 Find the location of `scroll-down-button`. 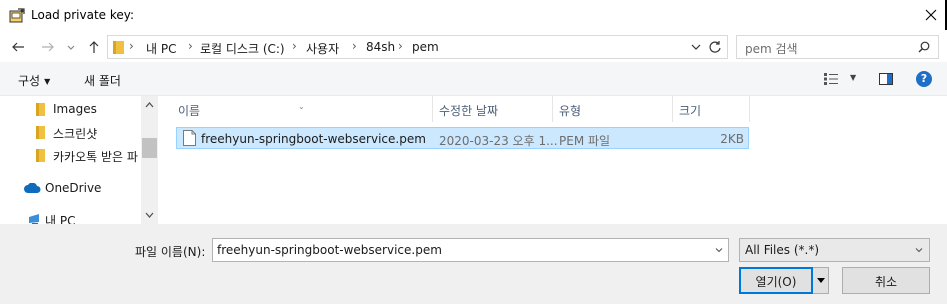

scroll-down-button is located at coordinates (149, 215).